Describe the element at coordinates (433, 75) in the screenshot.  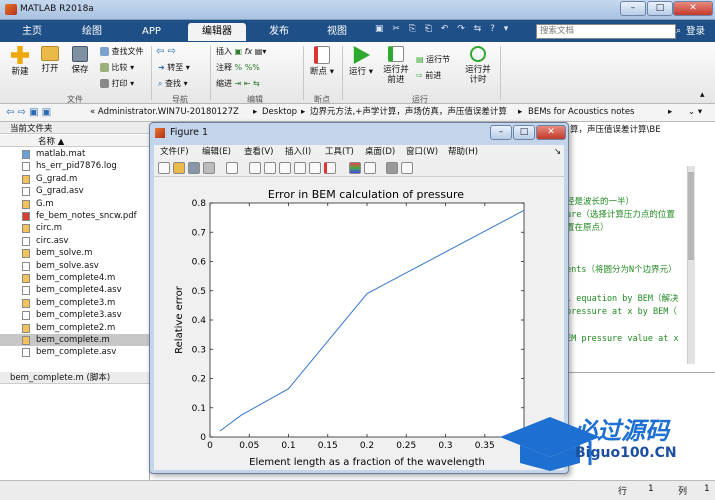
I see `advance-label: 前进` at that location.